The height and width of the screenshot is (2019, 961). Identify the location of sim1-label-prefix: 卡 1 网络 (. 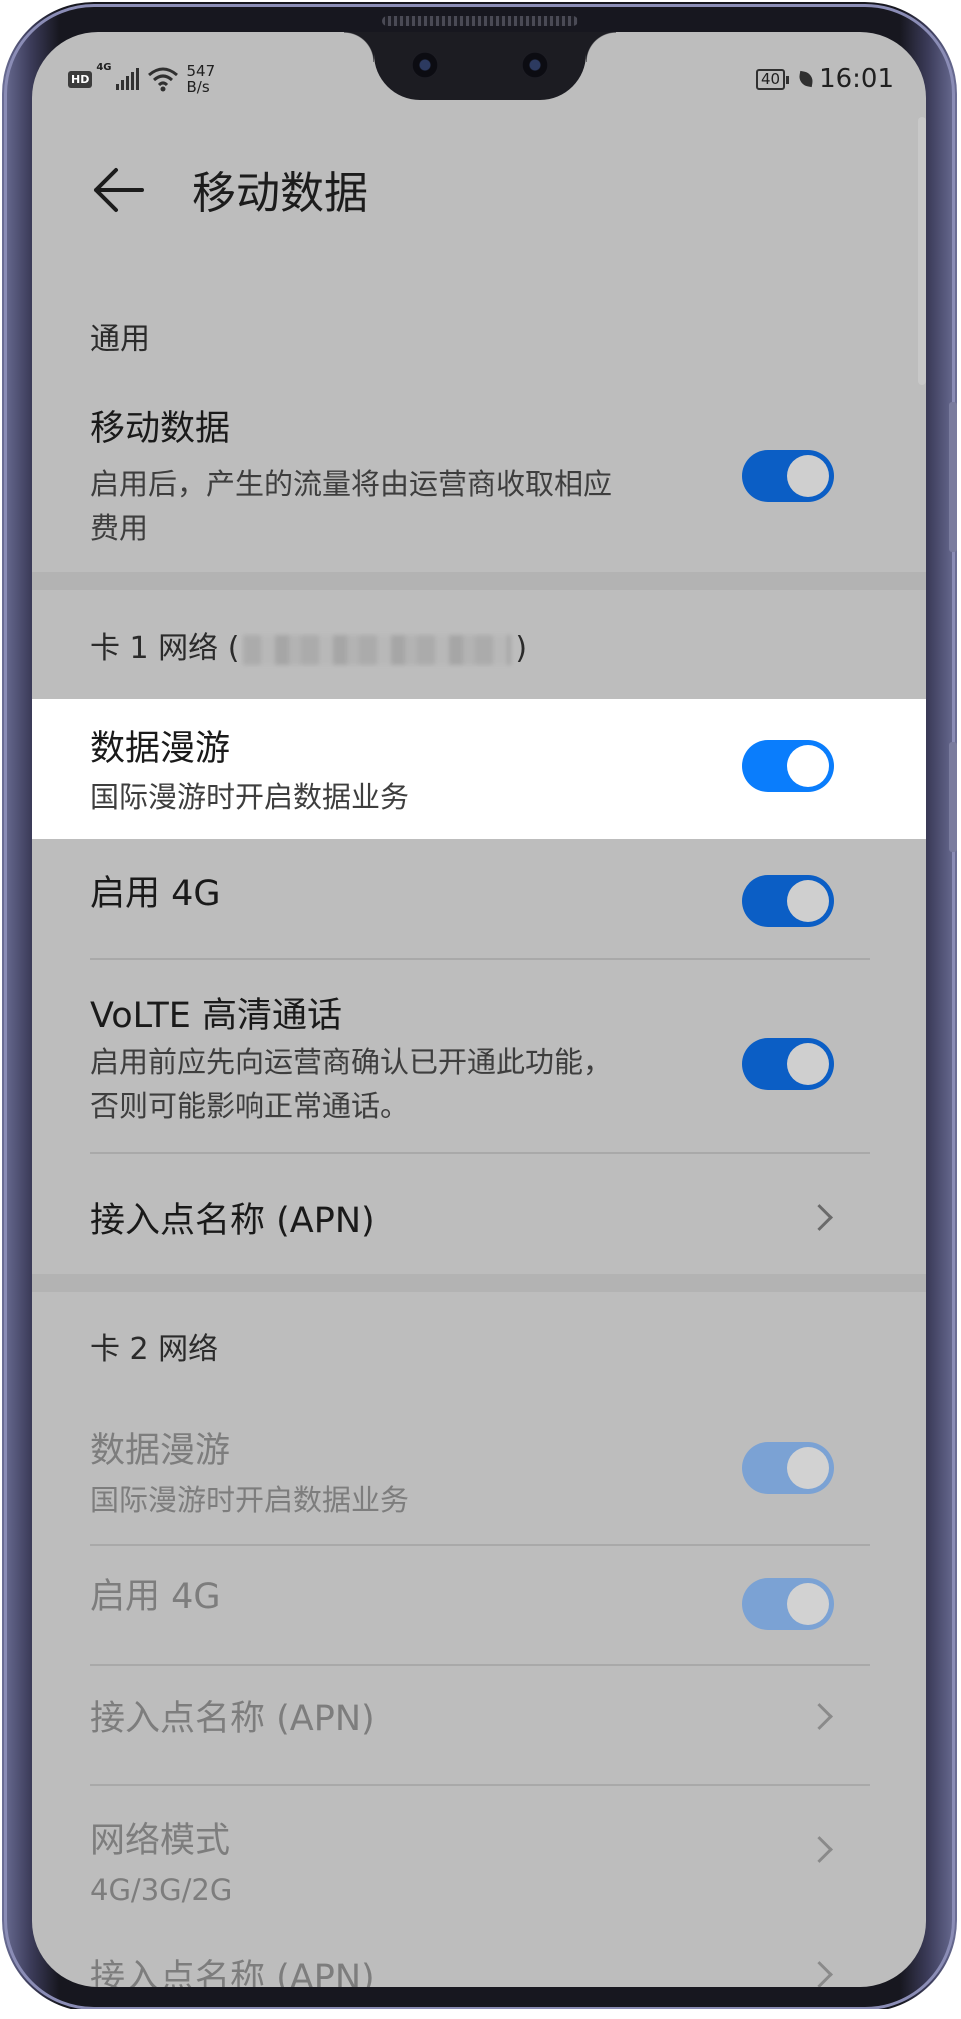
(165, 648).